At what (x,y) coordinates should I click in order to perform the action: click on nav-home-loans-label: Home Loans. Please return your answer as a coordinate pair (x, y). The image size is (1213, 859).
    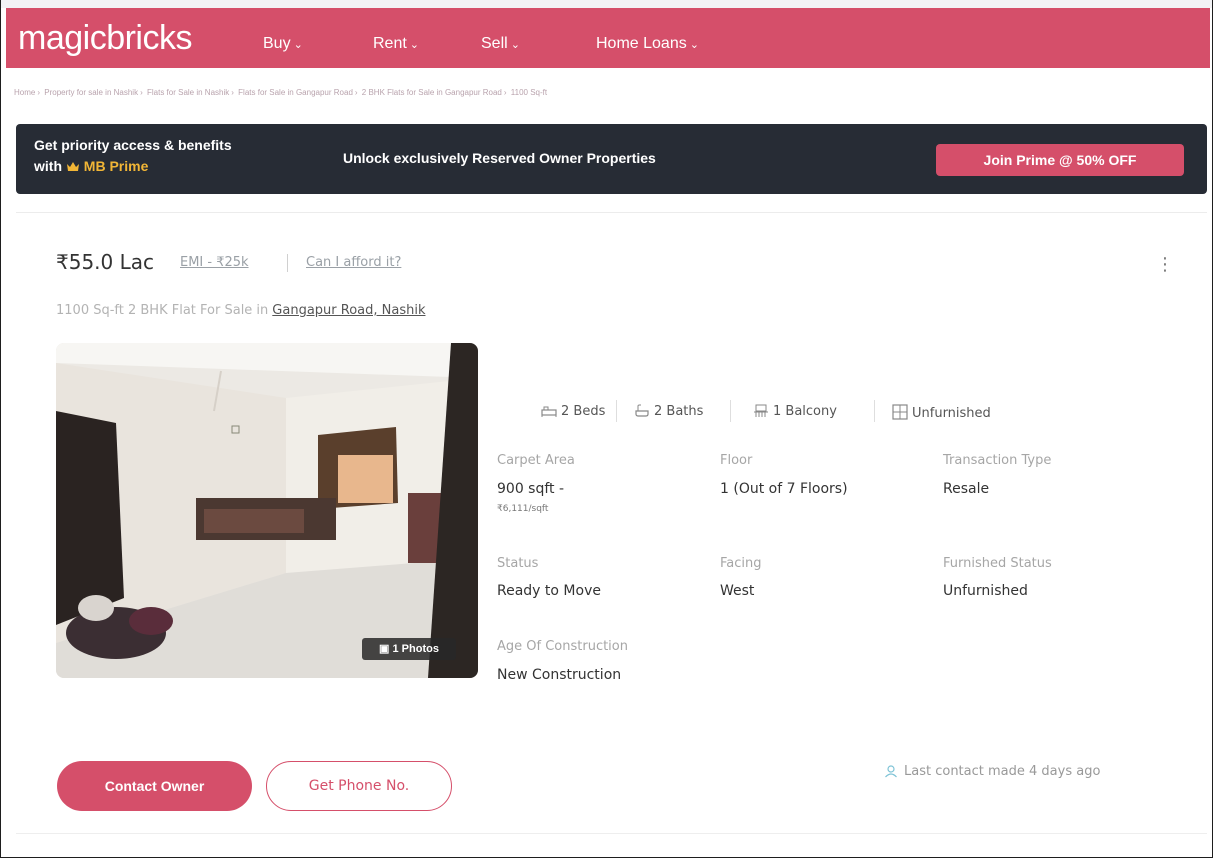
    Looking at the image, I should click on (641, 43).